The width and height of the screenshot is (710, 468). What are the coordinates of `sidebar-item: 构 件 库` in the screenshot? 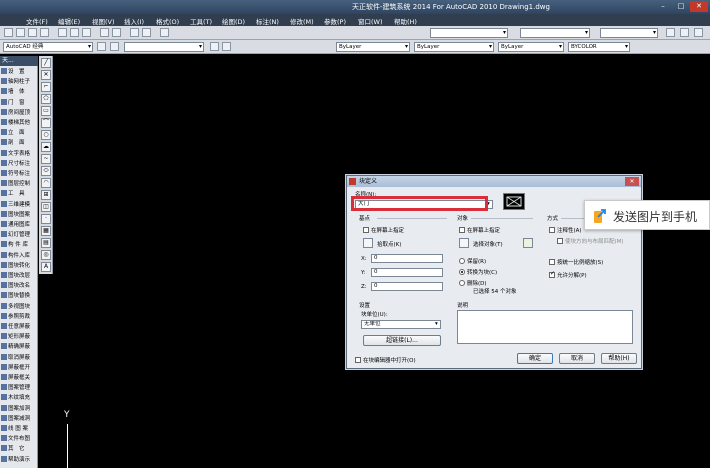 It's located at (14, 245).